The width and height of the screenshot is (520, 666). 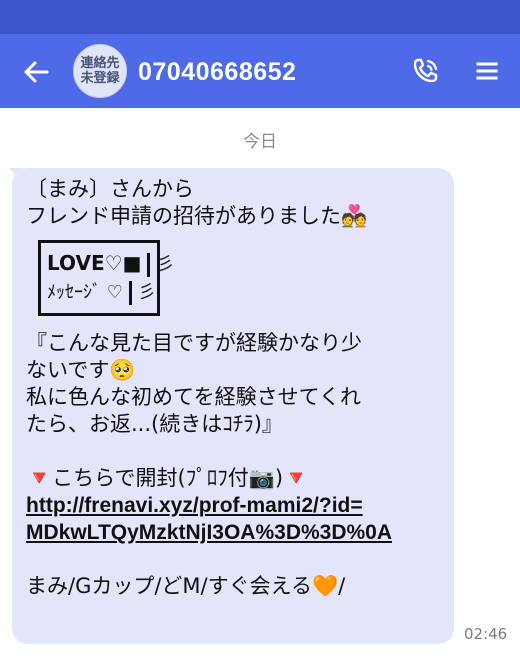 I want to click on call-button, so click(x=425, y=71).